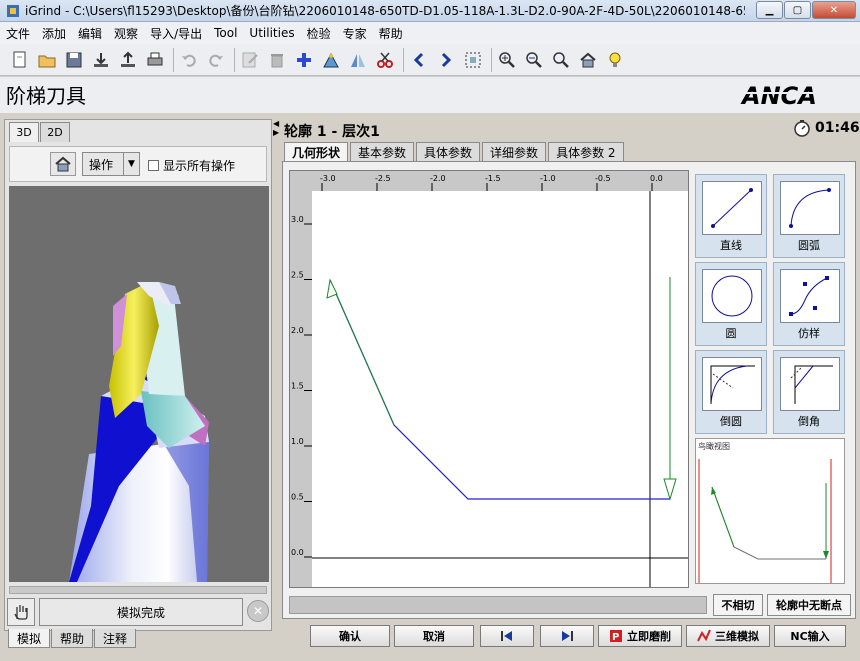 The width and height of the screenshot is (860, 661). What do you see at coordinates (383, 178) in the screenshot?
I see `x-tick-label: -2.5` at bounding box center [383, 178].